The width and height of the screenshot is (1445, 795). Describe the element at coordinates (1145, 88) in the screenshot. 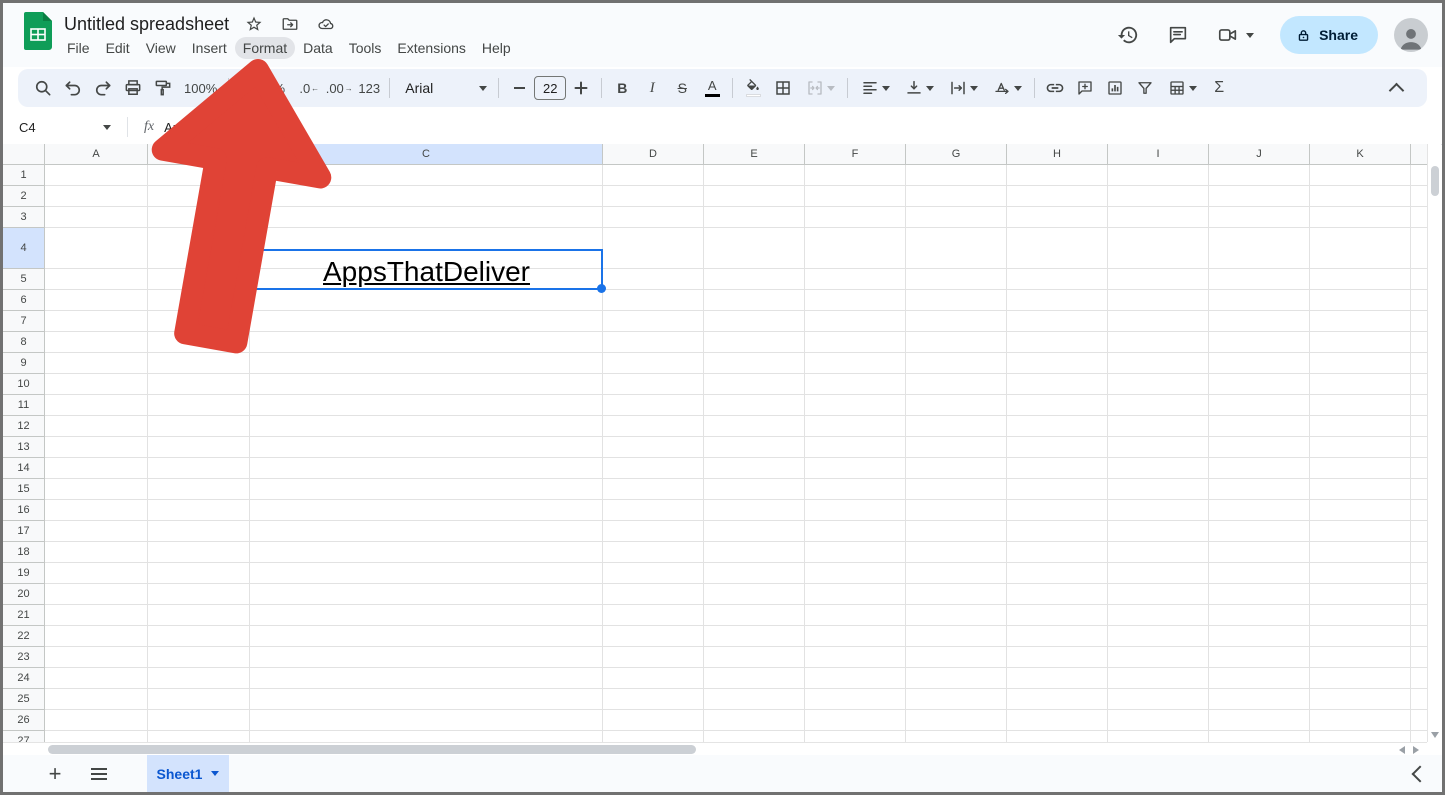

I see `create-filter-icon` at that location.